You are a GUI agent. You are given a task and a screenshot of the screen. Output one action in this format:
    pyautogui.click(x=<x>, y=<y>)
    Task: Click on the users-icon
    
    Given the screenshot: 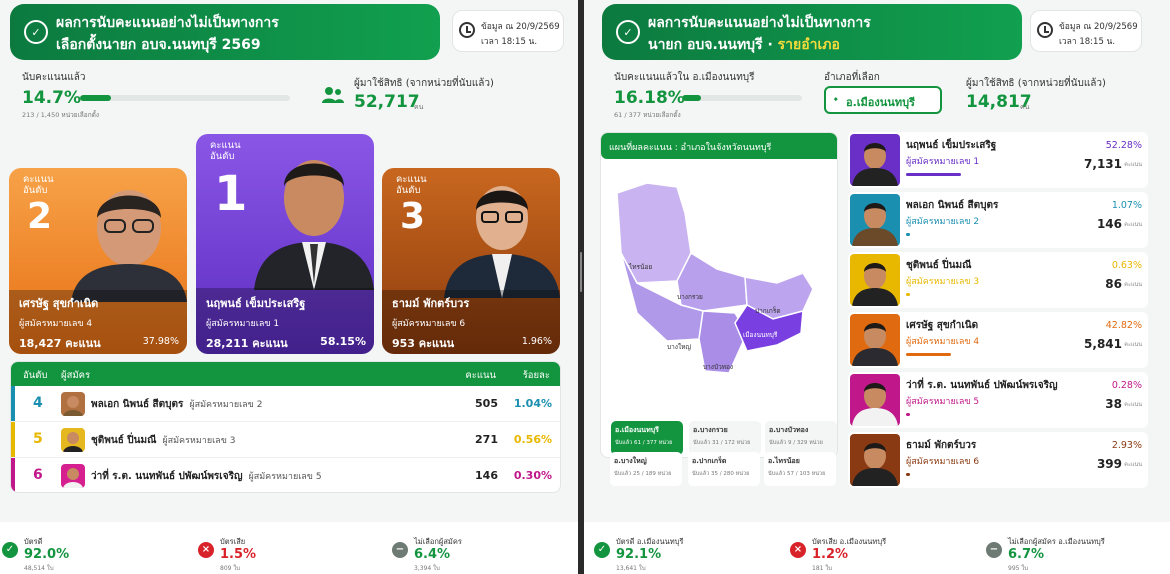 What is the action you would take?
    pyautogui.click(x=333, y=95)
    